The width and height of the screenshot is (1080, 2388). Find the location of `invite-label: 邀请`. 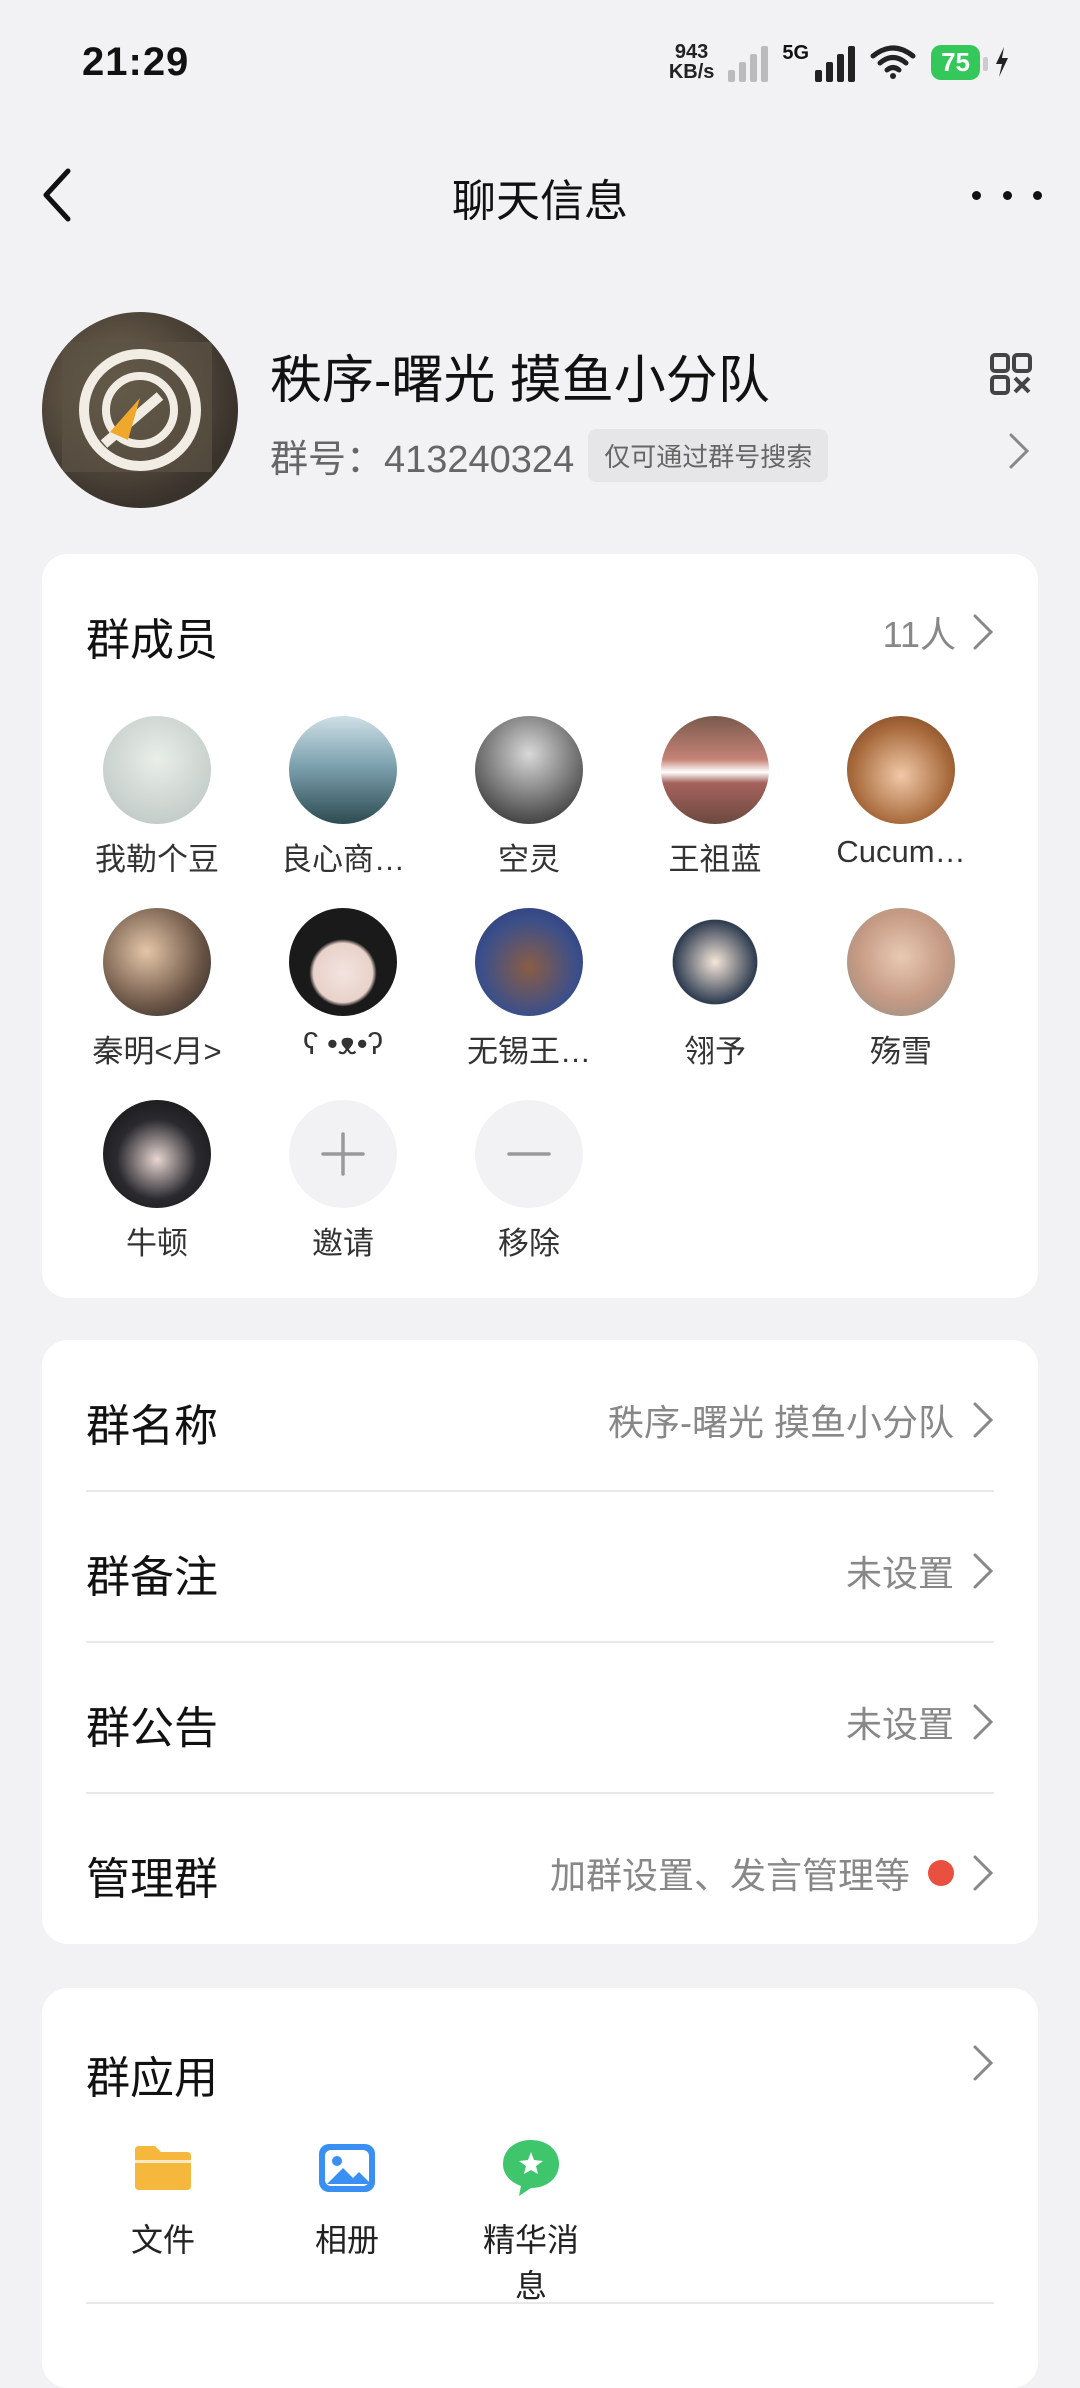

invite-label: 邀请 is located at coordinates (343, 1243).